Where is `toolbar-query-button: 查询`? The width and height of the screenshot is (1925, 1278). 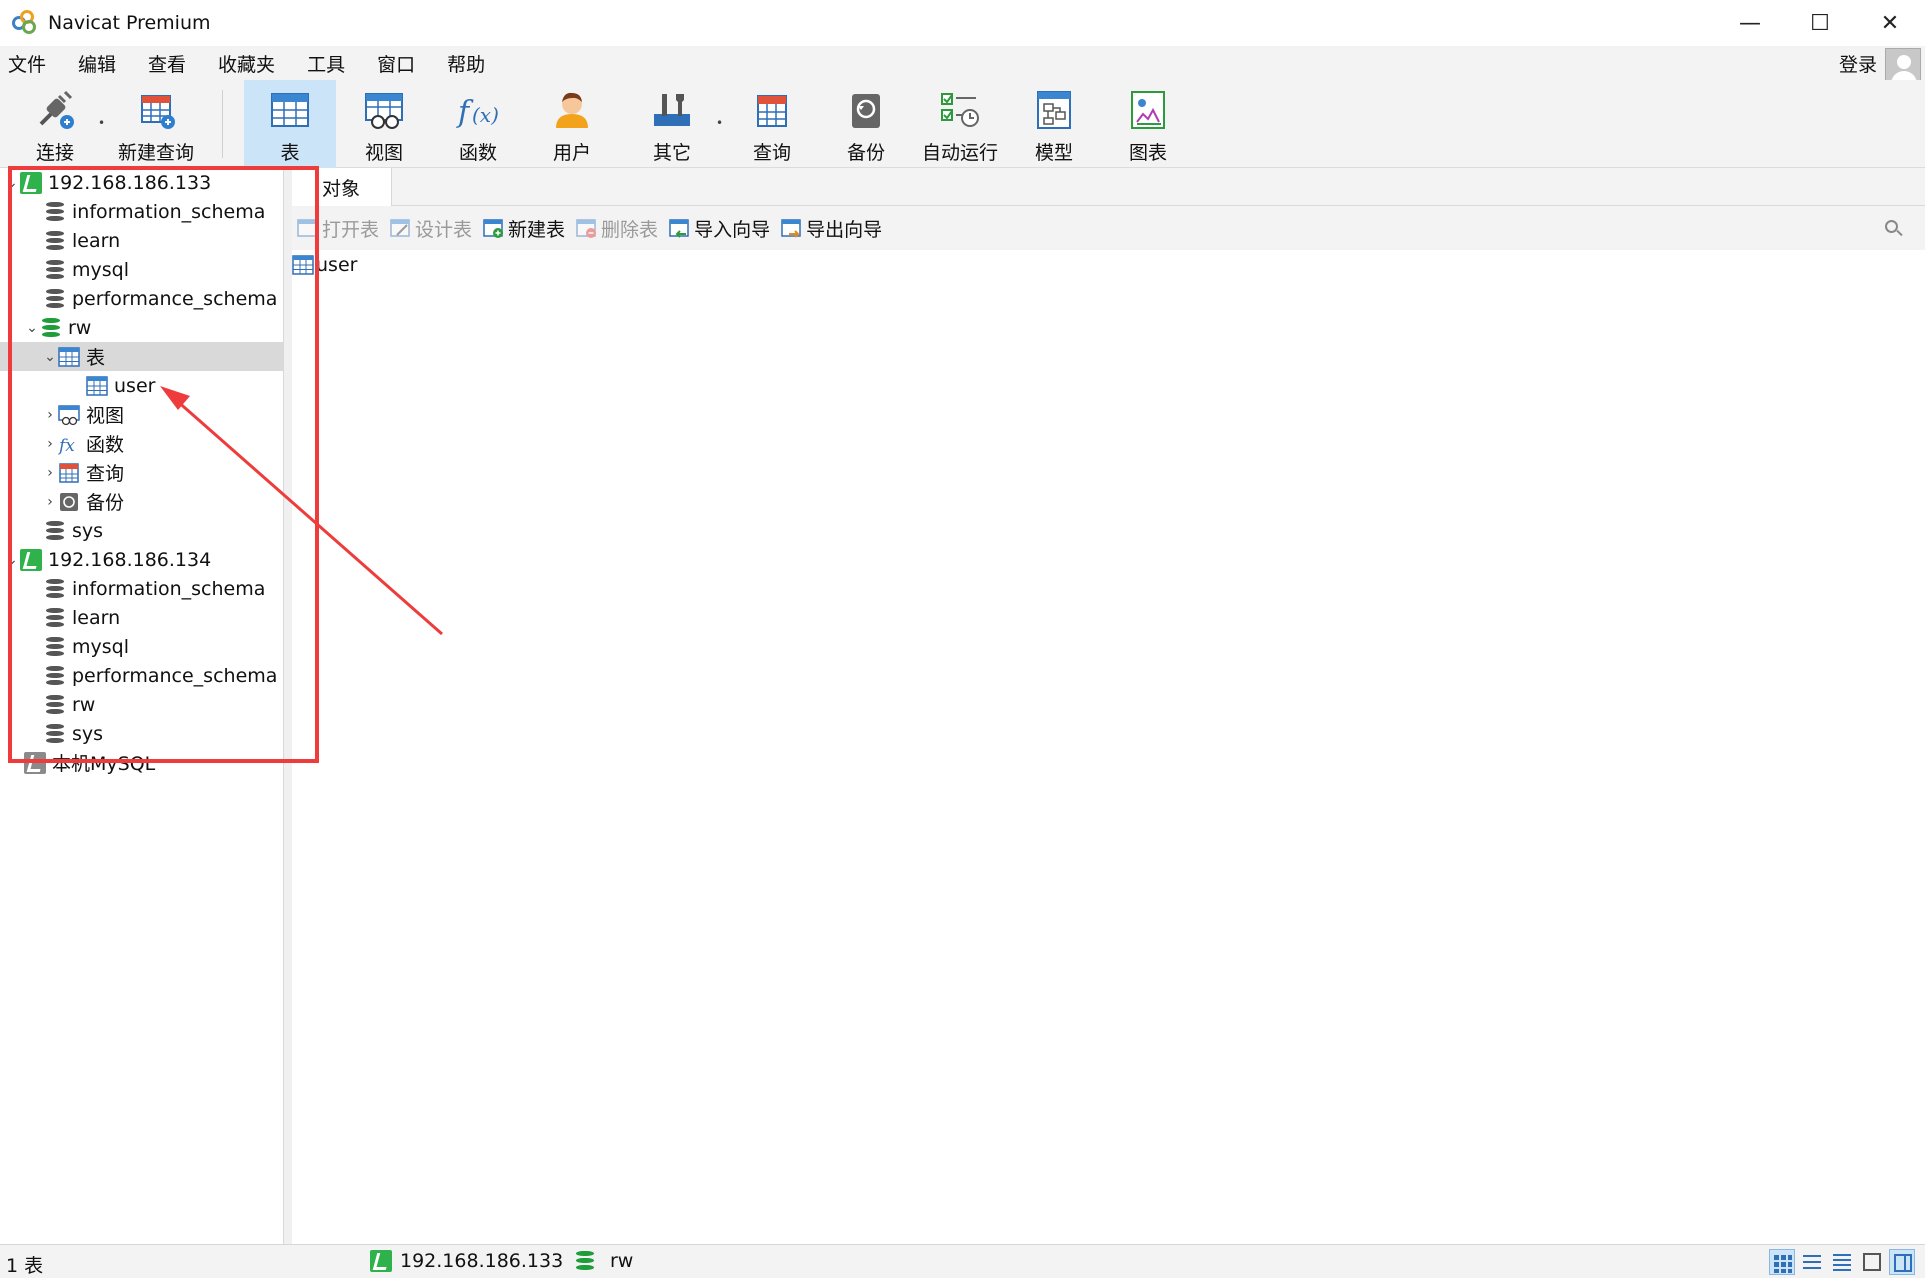
toolbar-query-button: 查询 is located at coordinates (772, 124).